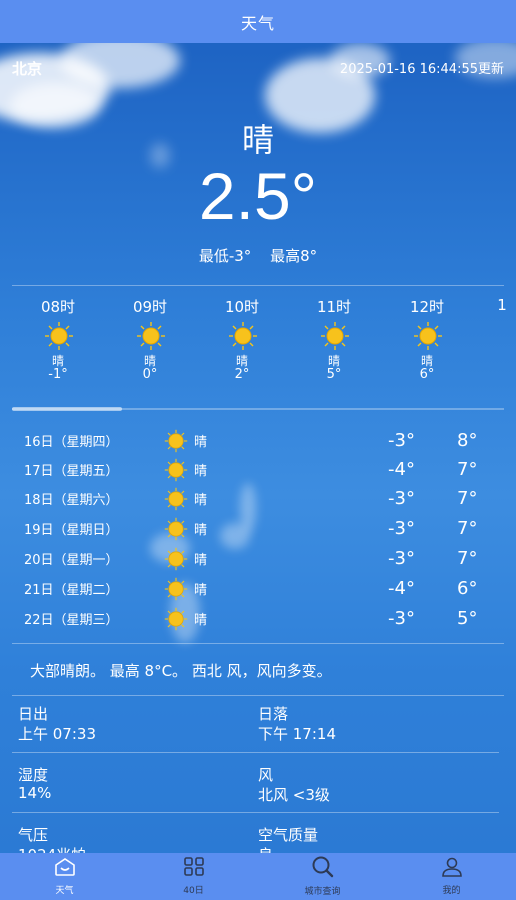 This screenshot has width=516, height=900. What do you see at coordinates (150, 307) in the screenshot?
I see `hour-time: 09时` at bounding box center [150, 307].